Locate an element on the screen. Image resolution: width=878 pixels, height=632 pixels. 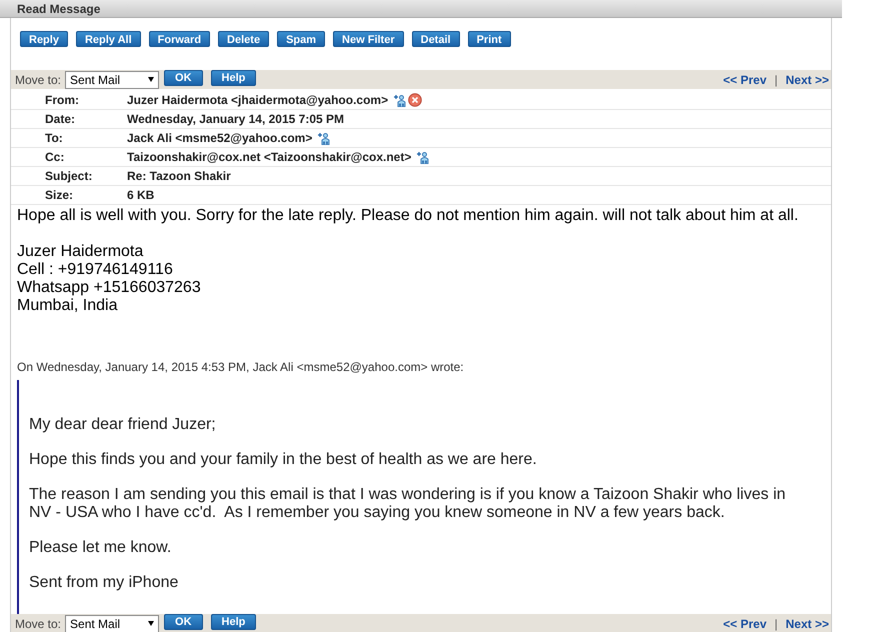
message-paragraph: Hope this finds you and your family in the best of health as we are here. is located at coordinates (283, 460).